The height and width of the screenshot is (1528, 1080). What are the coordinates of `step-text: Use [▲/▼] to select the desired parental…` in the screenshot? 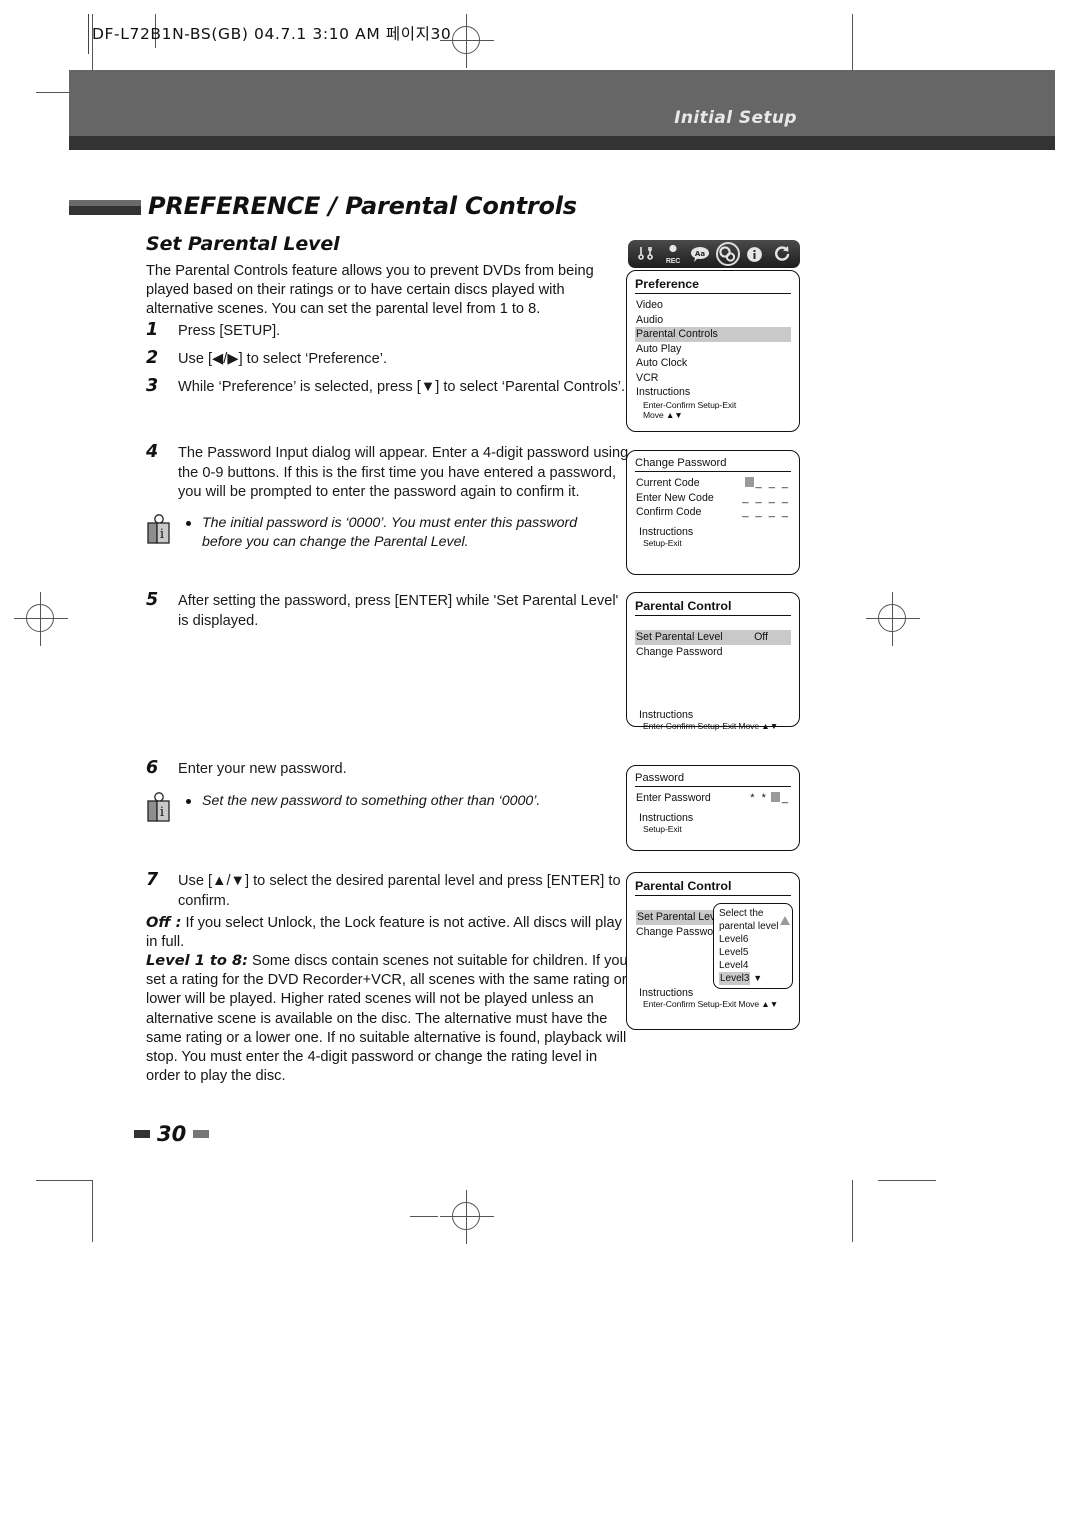 It's located at (399, 891).